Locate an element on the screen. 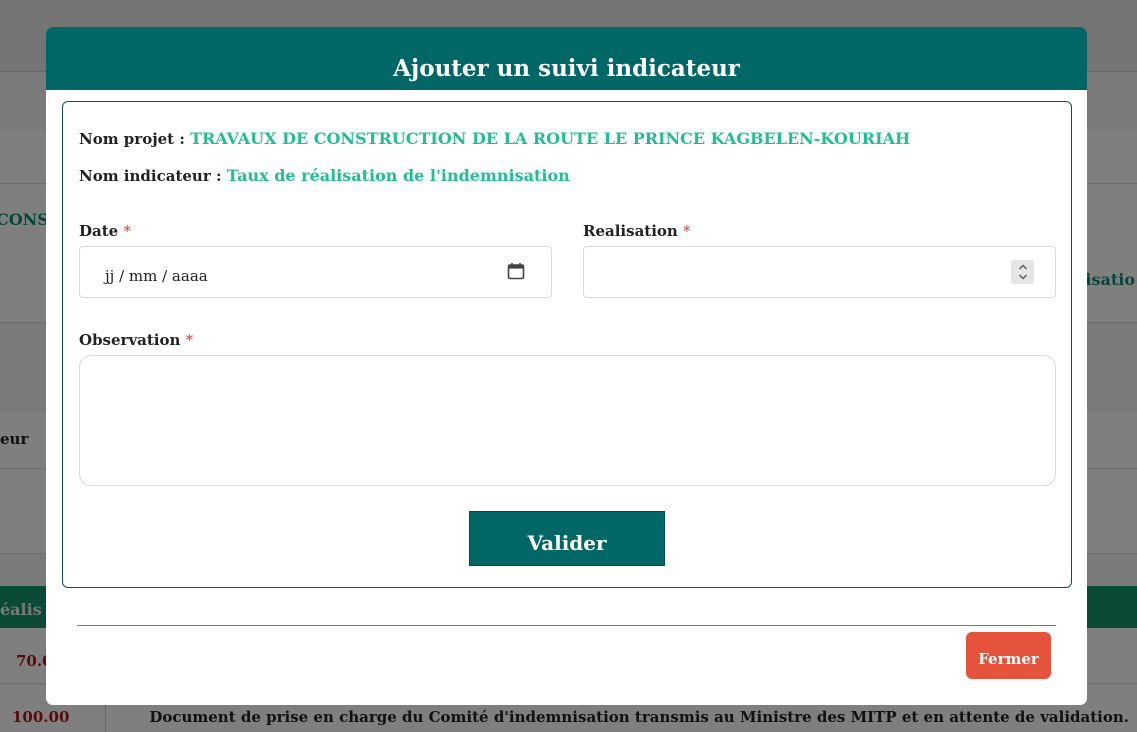  close-button: Fermer is located at coordinates (1008, 655).